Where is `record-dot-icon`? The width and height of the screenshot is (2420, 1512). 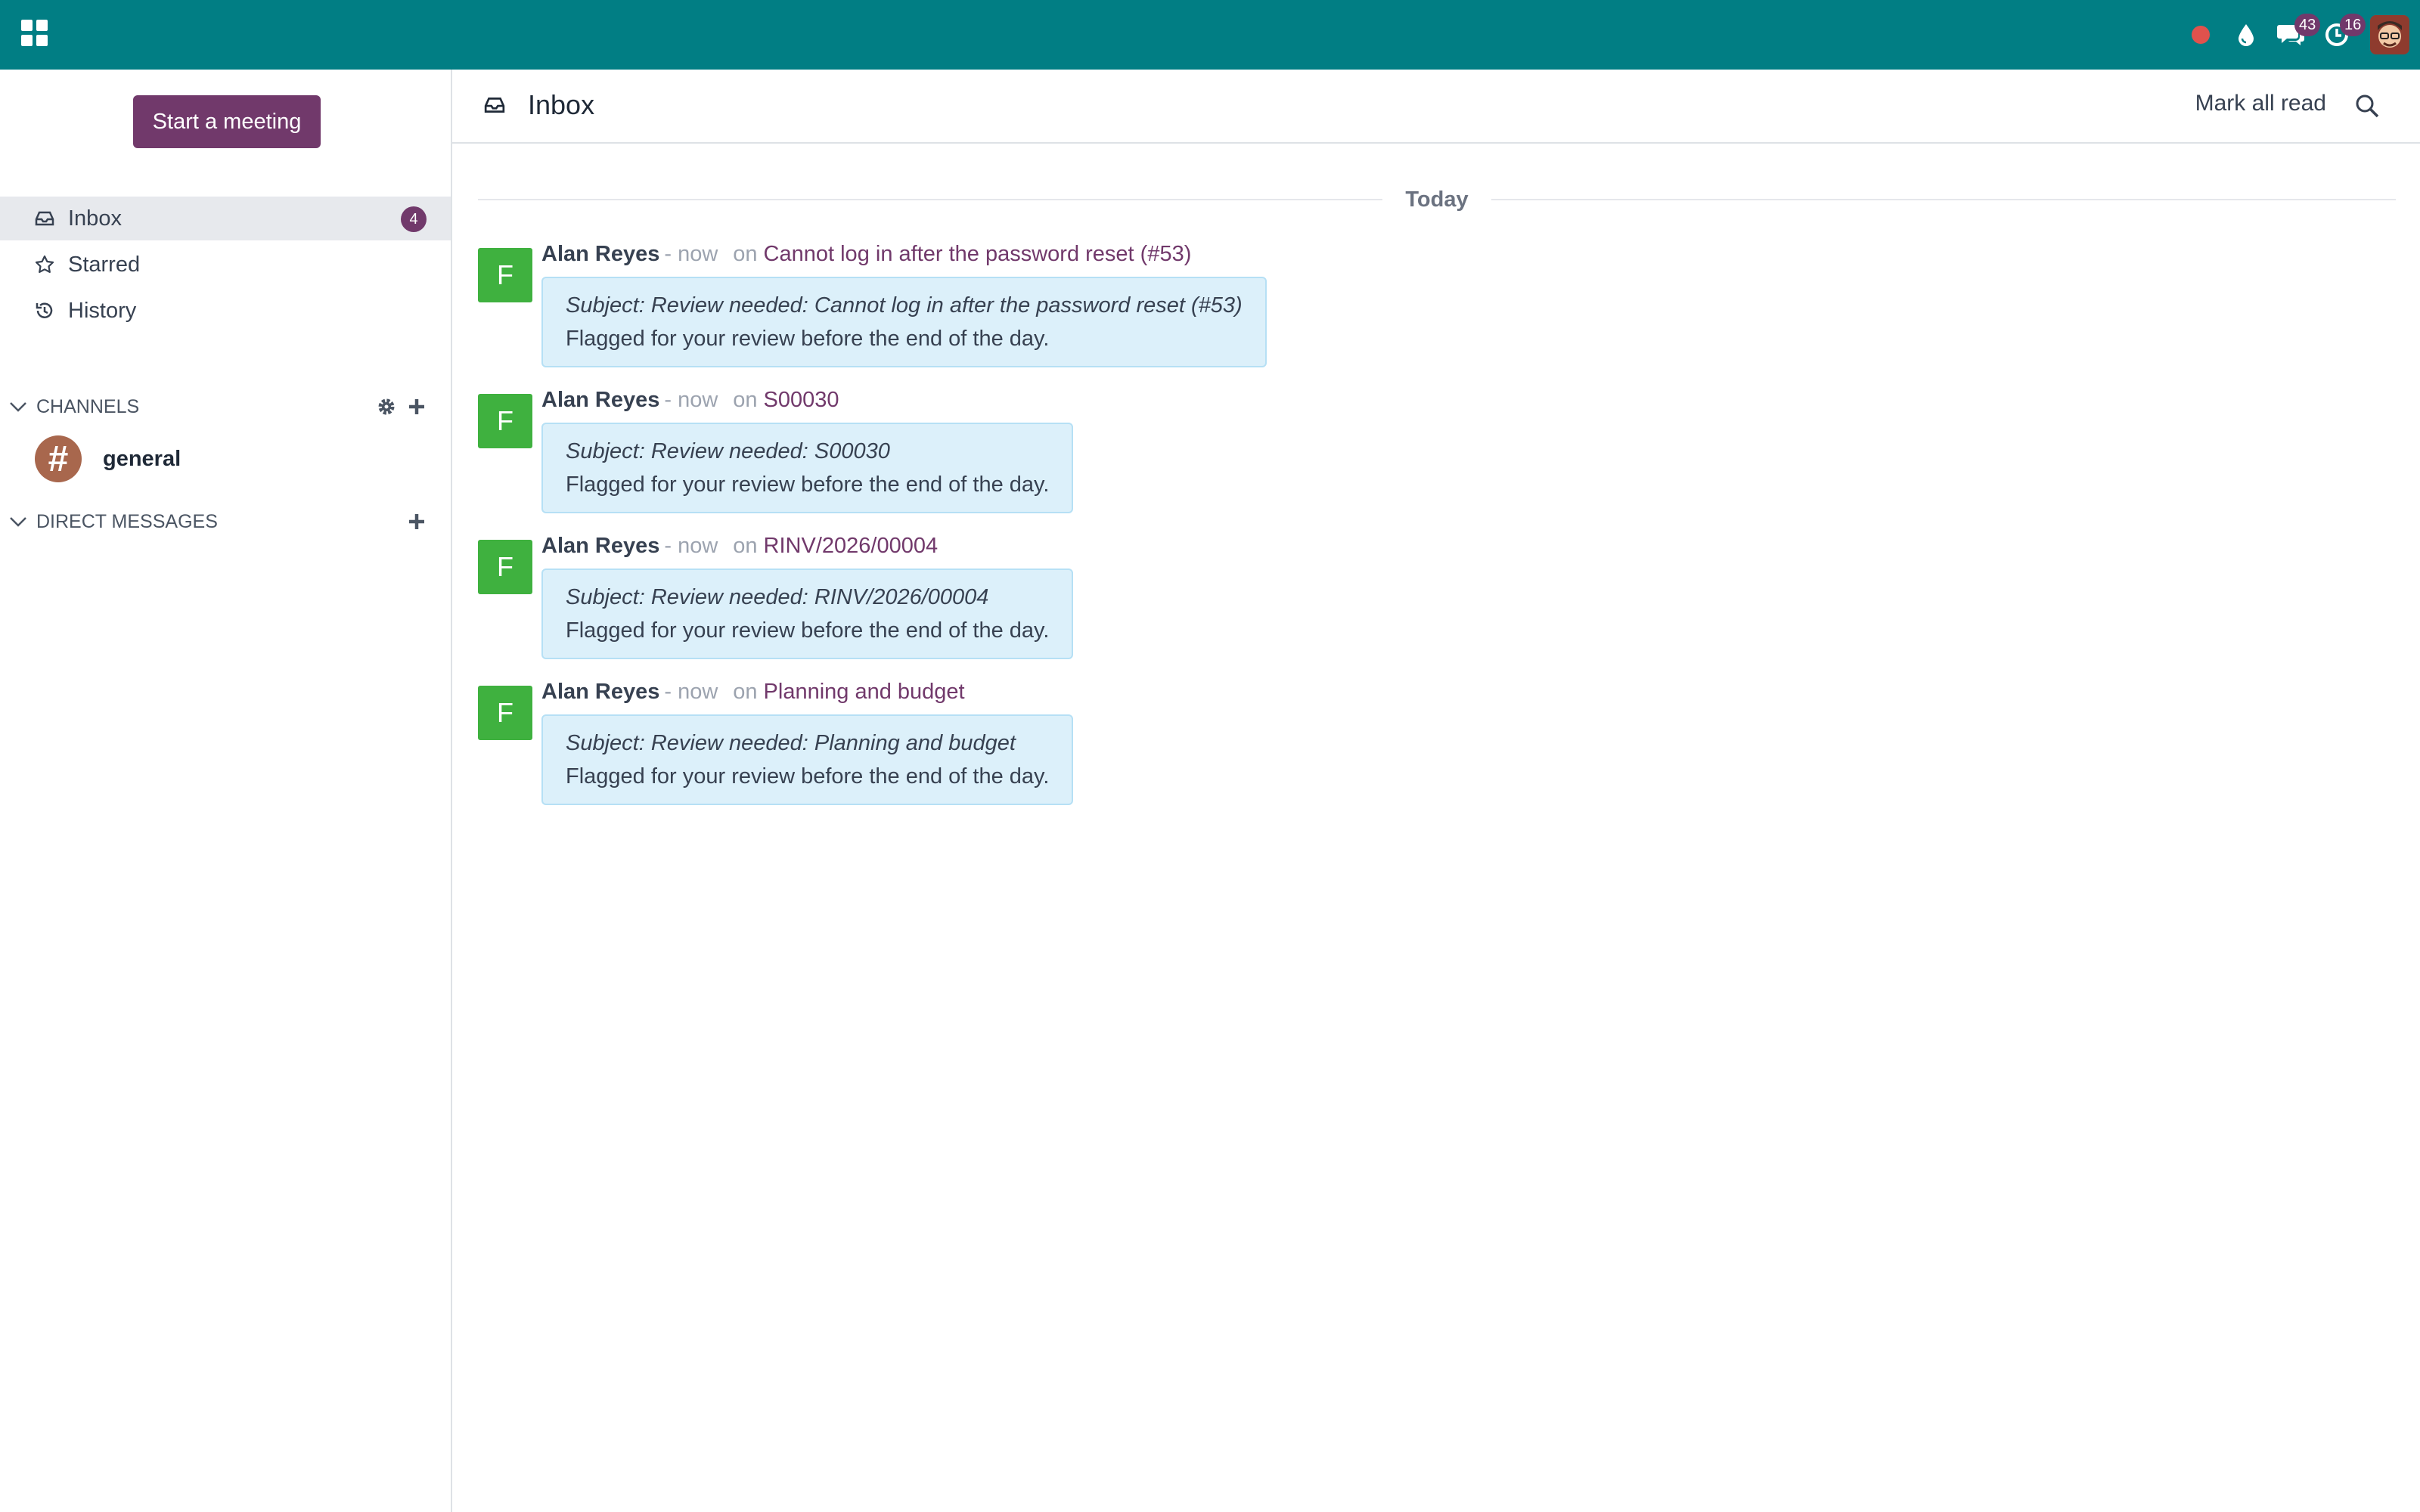
record-dot-icon is located at coordinates (2201, 35).